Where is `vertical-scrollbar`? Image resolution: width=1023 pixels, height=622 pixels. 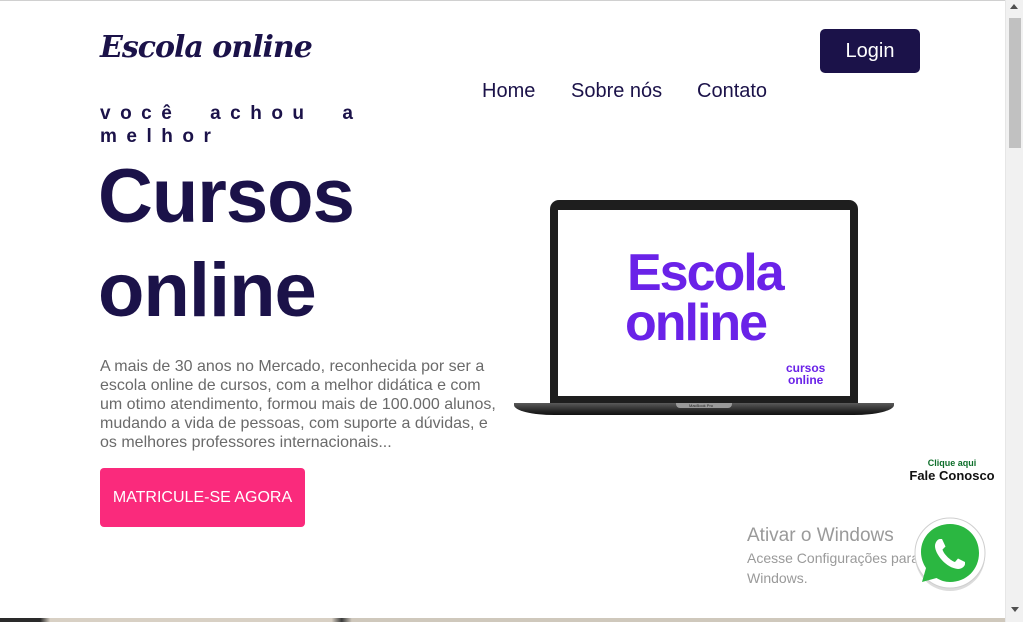
vertical-scrollbar is located at coordinates (1014, 311).